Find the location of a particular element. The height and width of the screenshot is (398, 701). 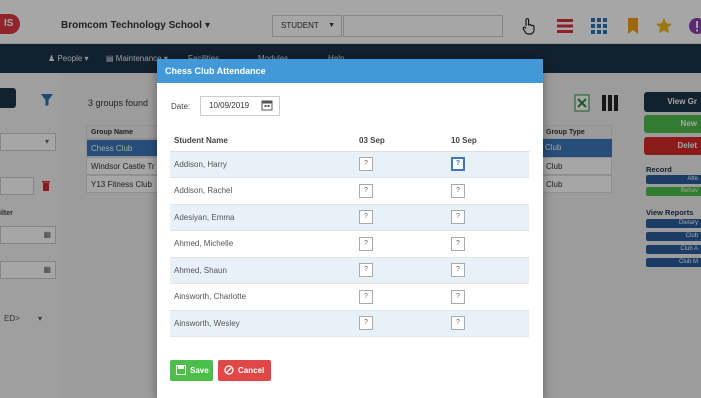

student-name: Adesiyan, Emma is located at coordinates (262, 217).